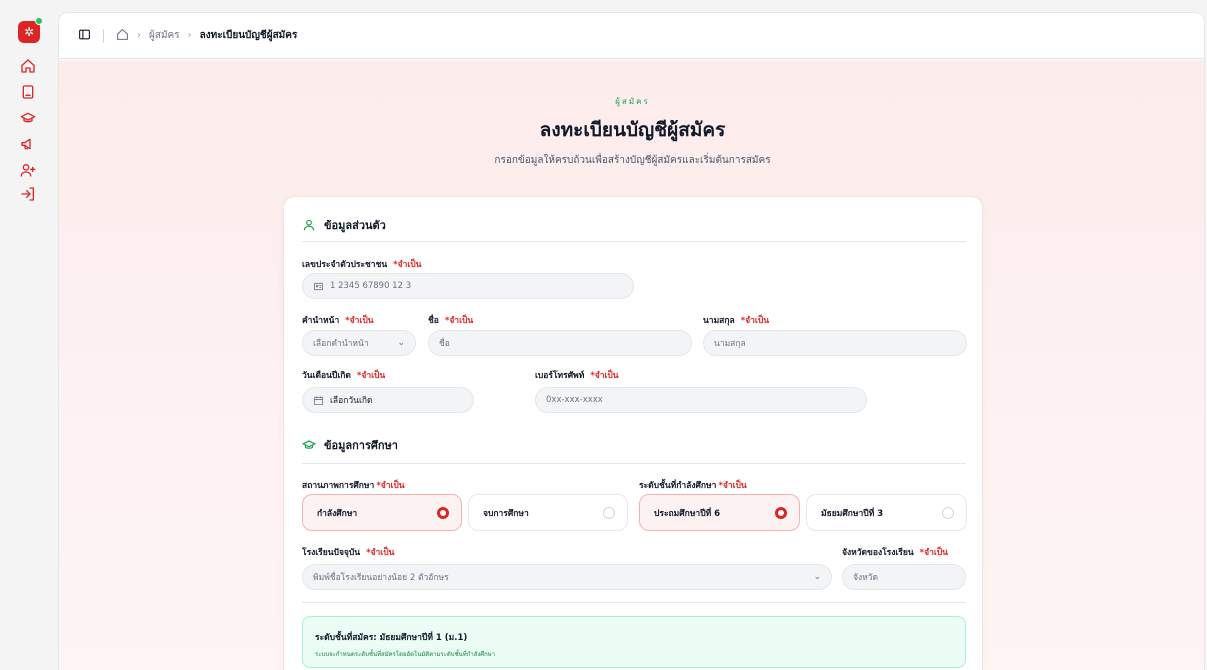 The width and height of the screenshot is (1207, 670). What do you see at coordinates (388, 400) in the screenshot?
I see `dob-picker: เลือกวันเกิด` at bounding box center [388, 400].